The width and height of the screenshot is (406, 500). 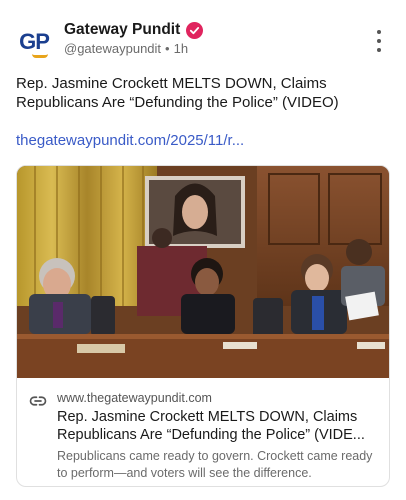 I want to click on author-meta: @gatewaypundit • 1h, so click(x=126, y=48).